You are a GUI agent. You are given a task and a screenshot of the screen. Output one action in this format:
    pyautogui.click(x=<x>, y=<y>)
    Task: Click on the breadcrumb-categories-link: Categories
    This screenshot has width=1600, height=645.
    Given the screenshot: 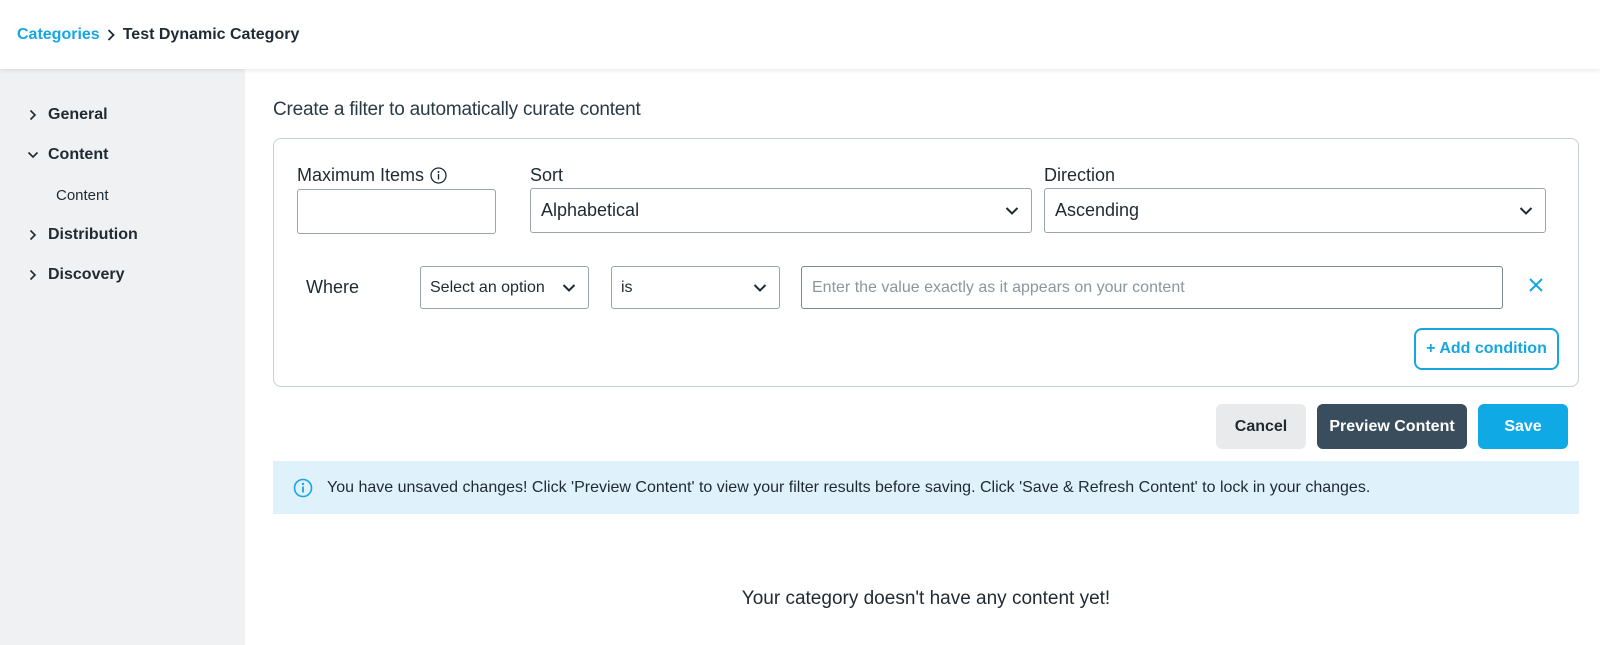 What is the action you would take?
    pyautogui.click(x=58, y=35)
    